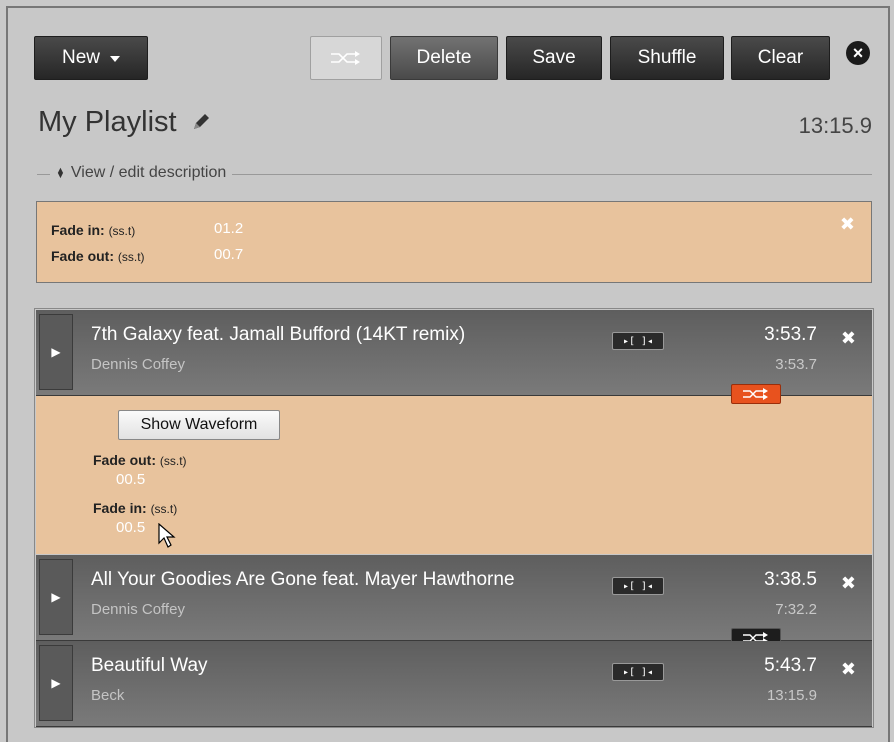 The width and height of the screenshot is (894, 742). What do you see at coordinates (228, 254) in the screenshot?
I see `fade-out-value: 00.7` at bounding box center [228, 254].